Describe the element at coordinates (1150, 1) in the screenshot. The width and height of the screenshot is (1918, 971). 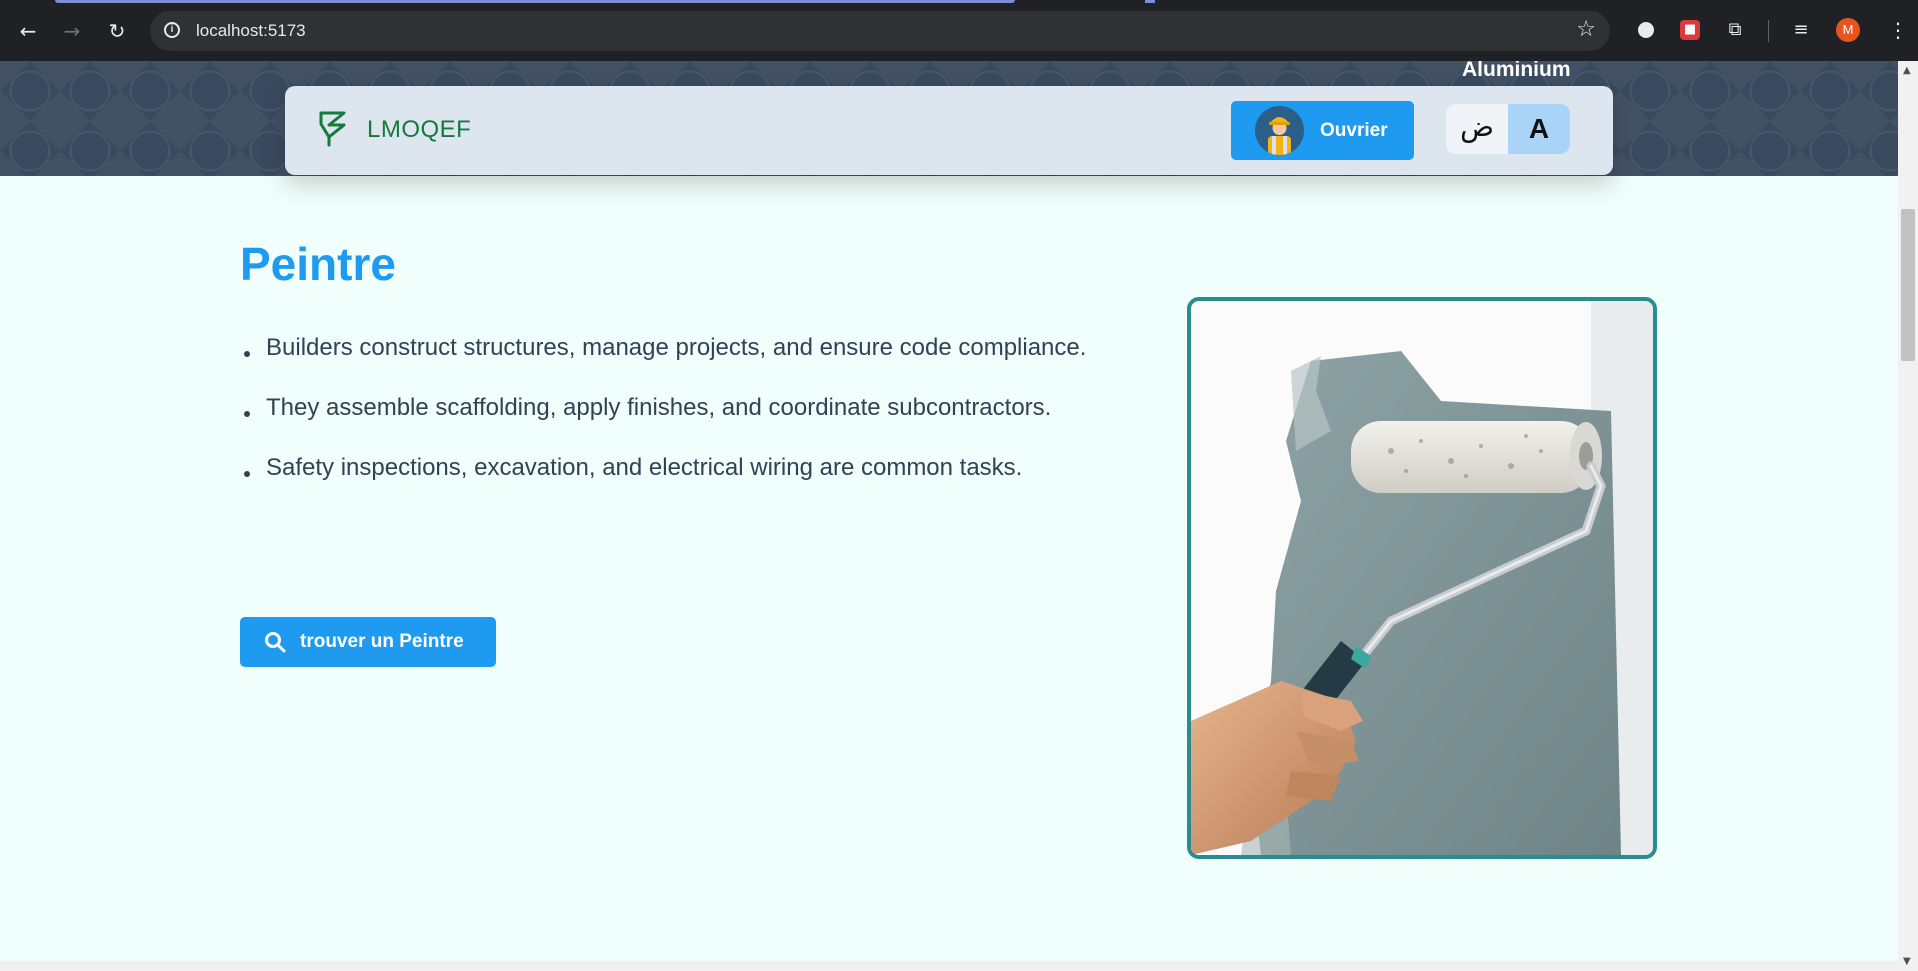
I see `tab-indicator` at that location.